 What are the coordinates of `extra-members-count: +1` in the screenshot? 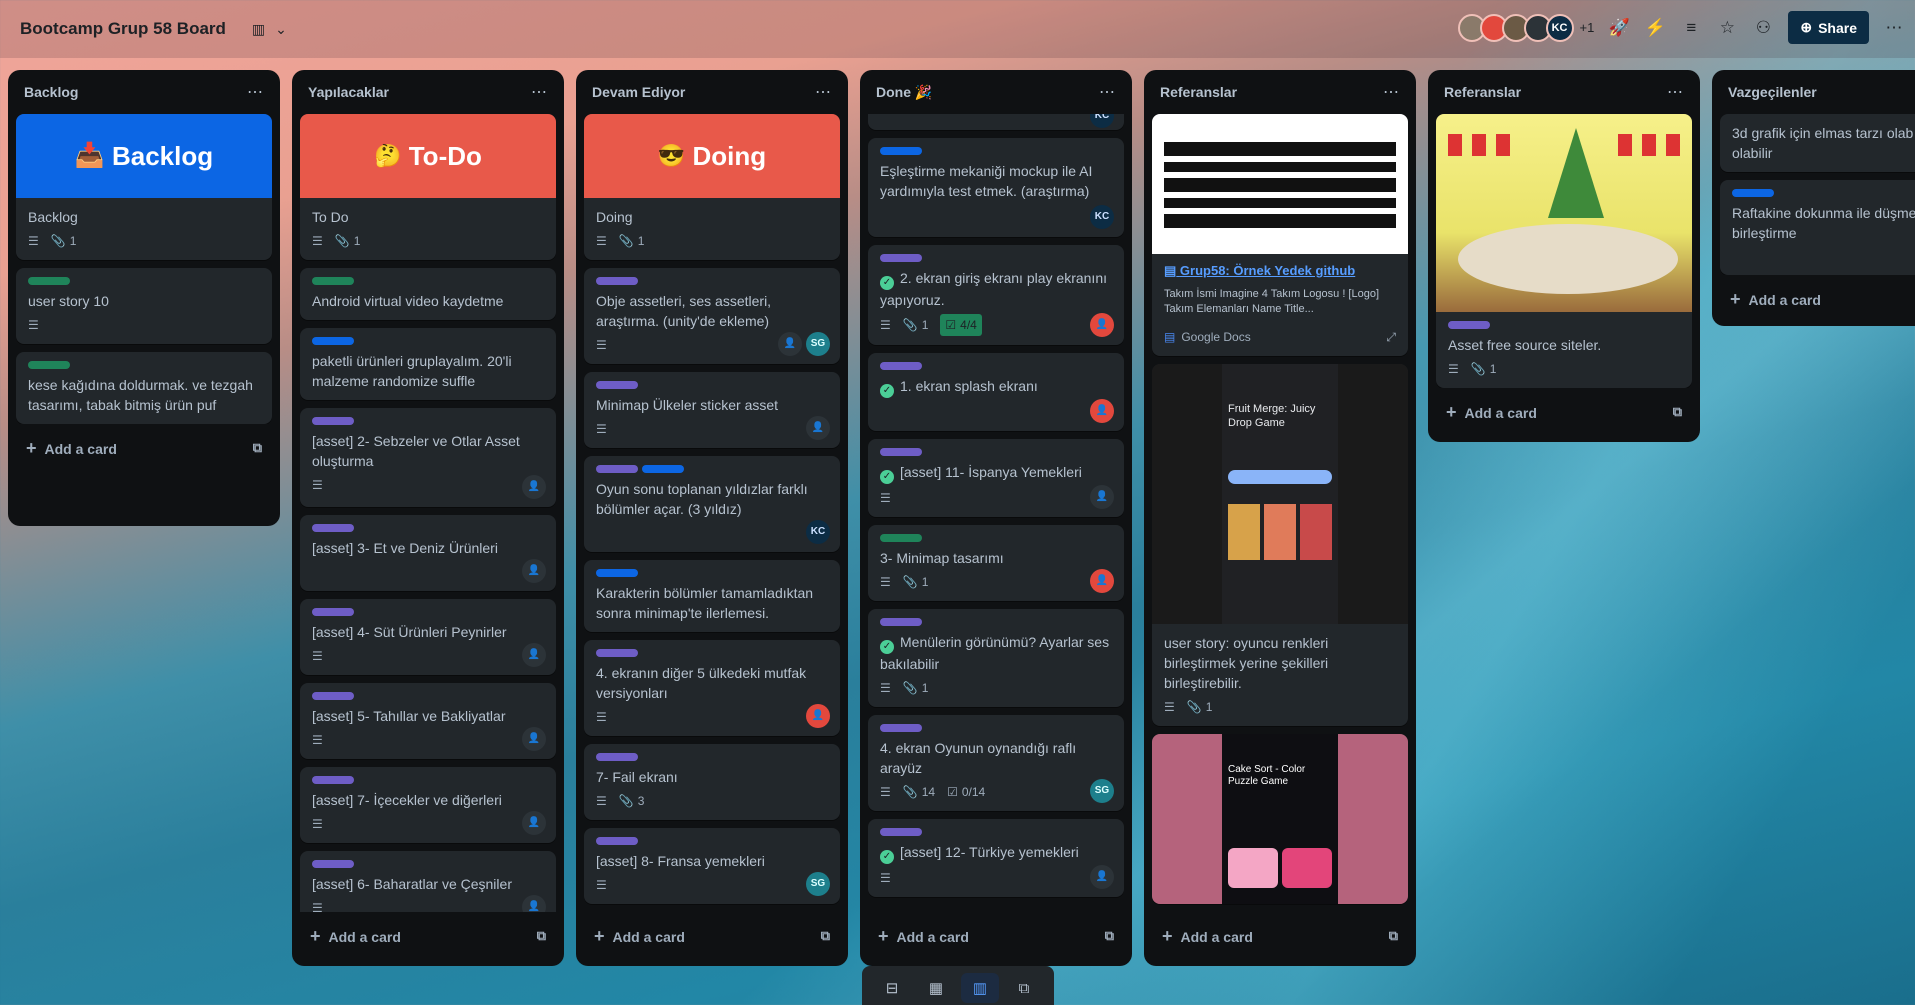 It's located at (1587, 27).